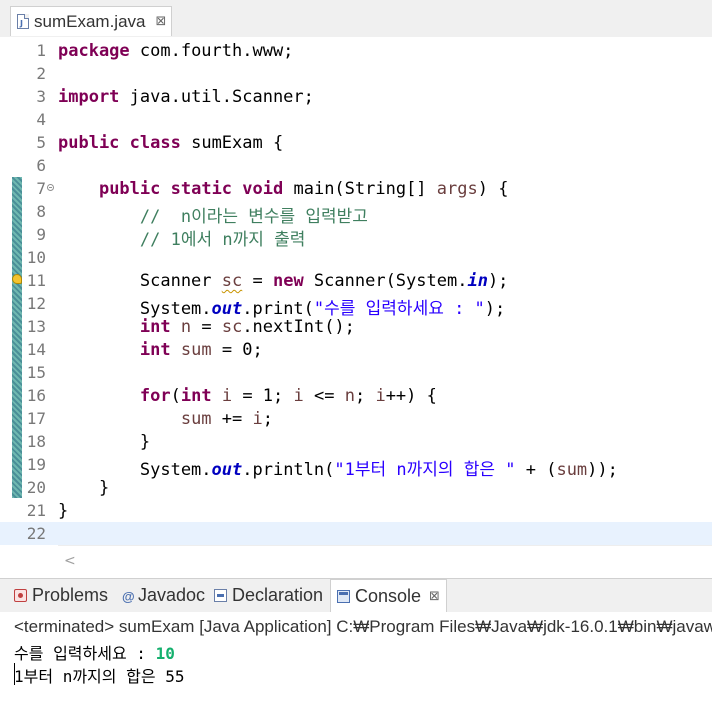 This screenshot has width=712, height=709. Describe the element at coordinates (36, 441) in the screenshot. I see `line-number: 18` at that location.